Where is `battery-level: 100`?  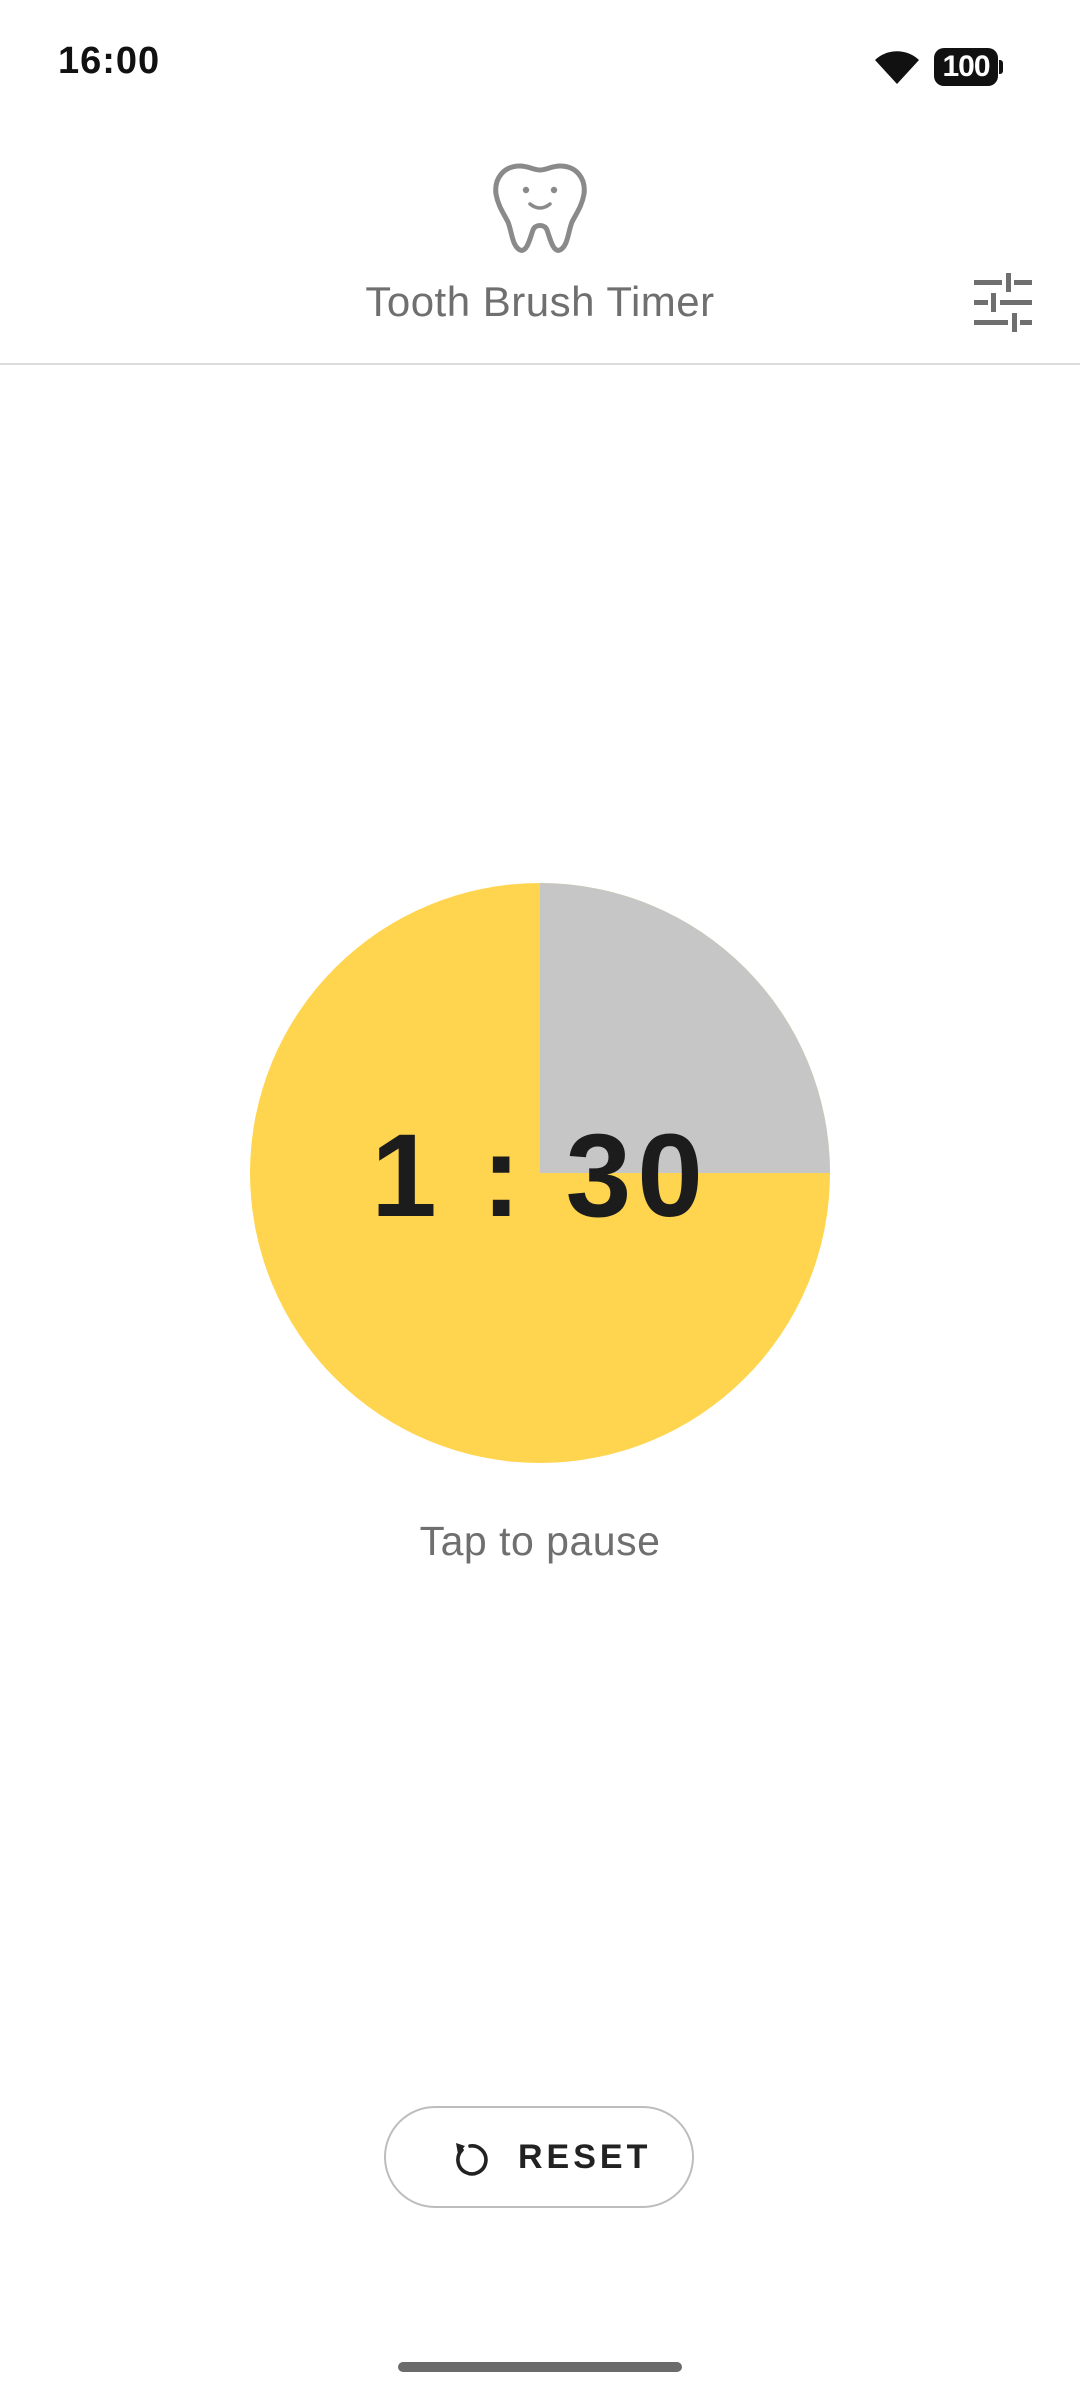
battery-level: 100 is located at coordinates (966, 67).